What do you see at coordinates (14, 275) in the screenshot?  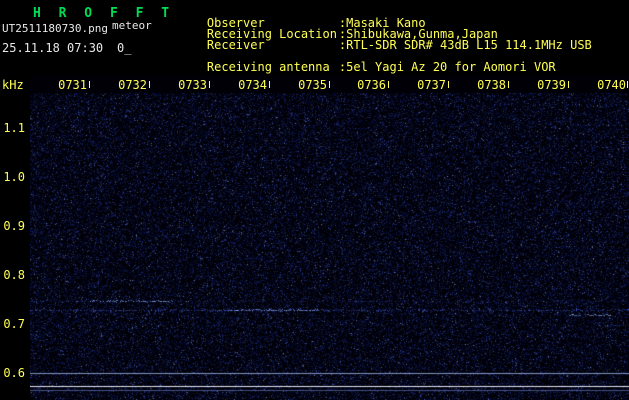 I see `freq-tick-label: 0.8` at bounding box center [14, 275].